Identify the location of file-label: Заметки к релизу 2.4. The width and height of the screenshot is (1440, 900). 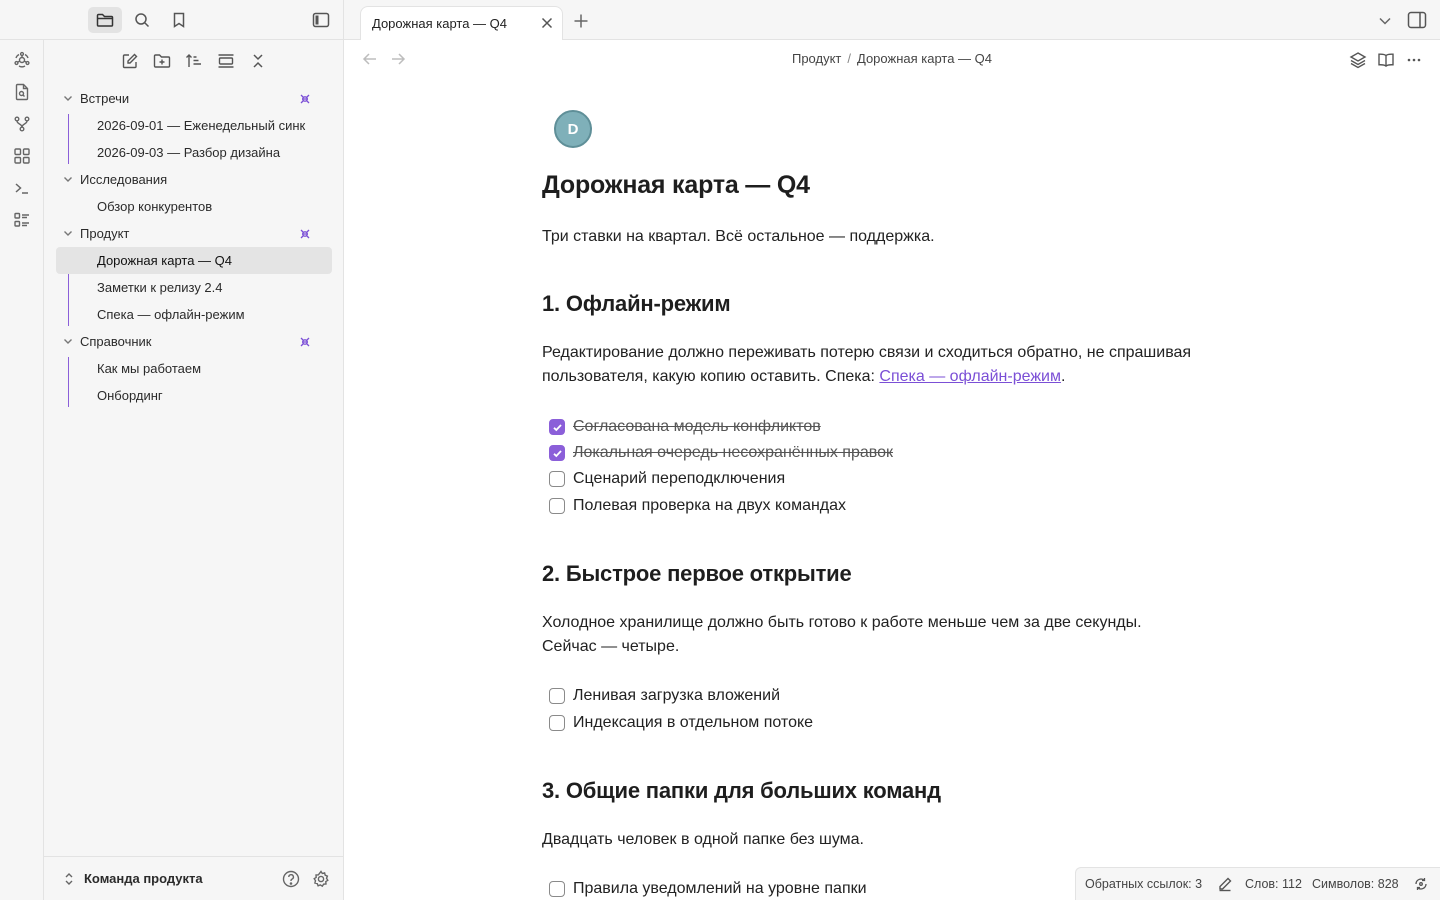
(160, 287).